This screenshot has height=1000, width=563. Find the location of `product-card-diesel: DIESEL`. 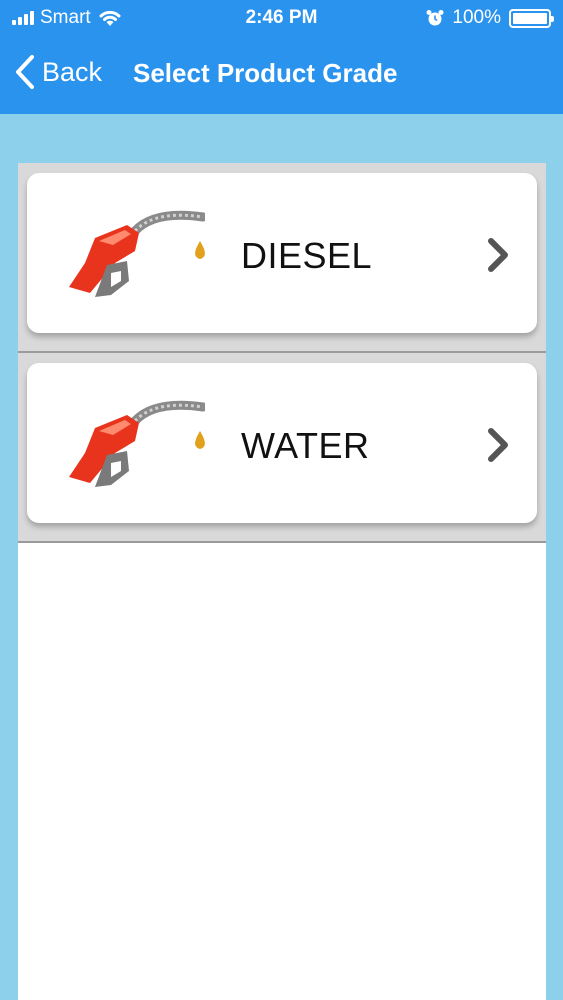

product-card-diesel: DIESEL is located at coordinates (282, 253).